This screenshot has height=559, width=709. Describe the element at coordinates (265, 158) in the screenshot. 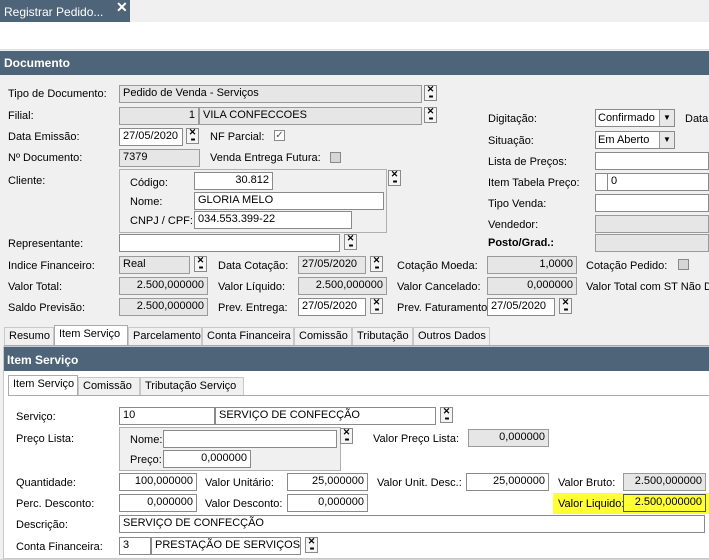

I see `venda-entrega-futura-label: Venda Entrega Futura:` at that location.